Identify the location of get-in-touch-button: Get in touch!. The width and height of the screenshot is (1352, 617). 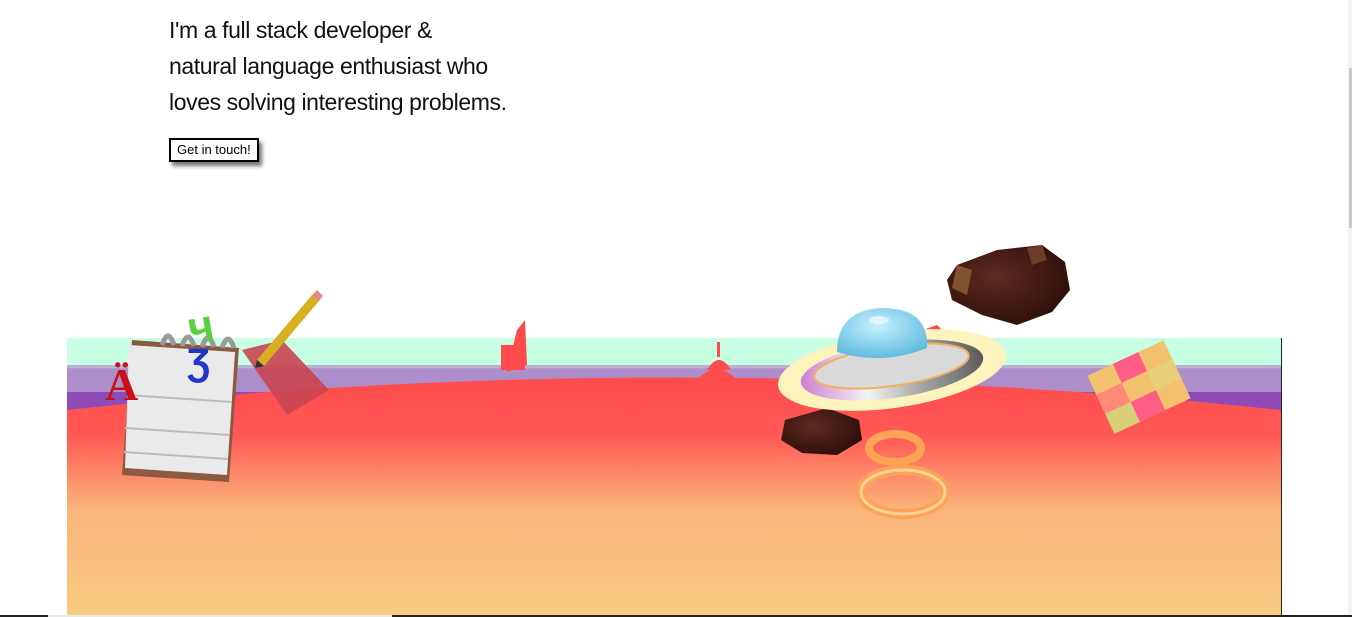
(214, 150).